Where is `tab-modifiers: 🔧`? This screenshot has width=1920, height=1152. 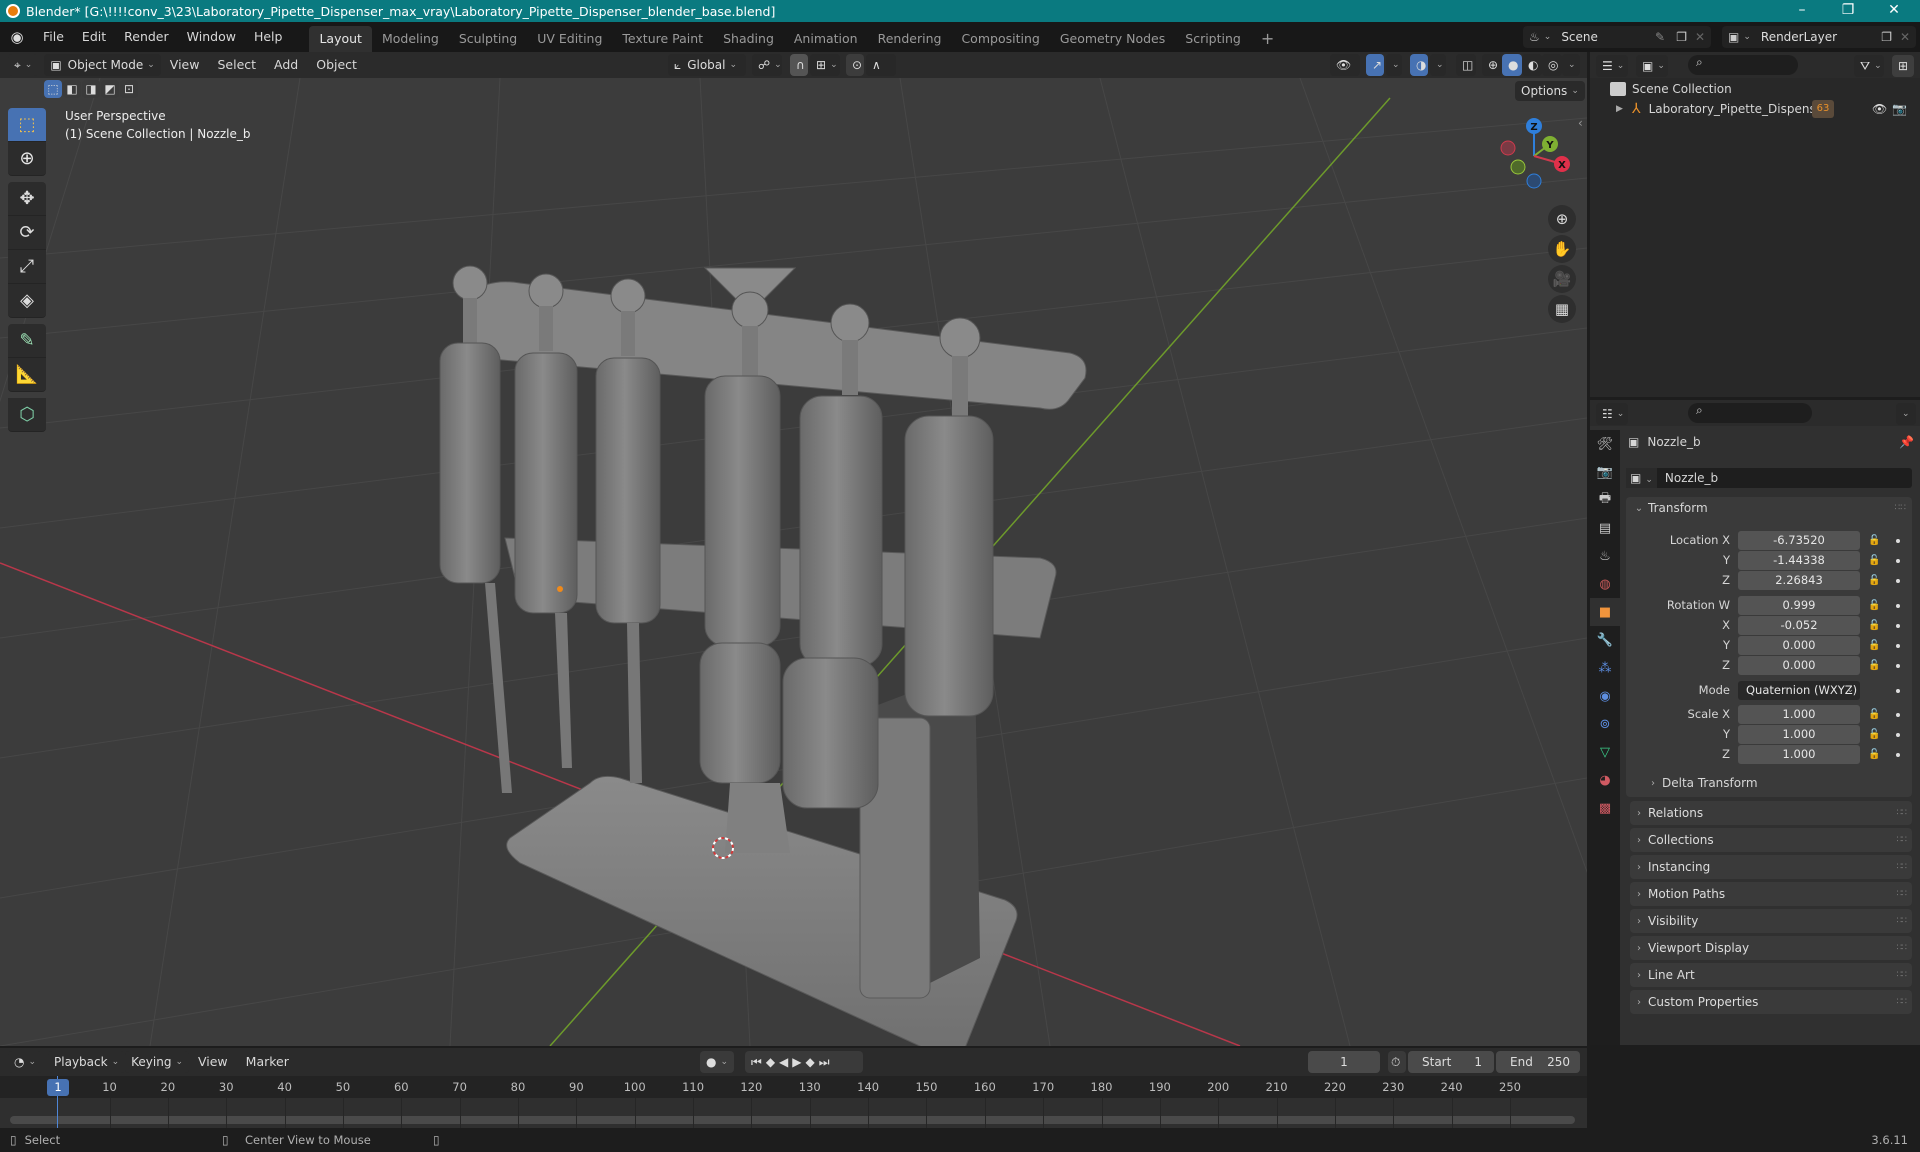 tab-modifiers: 🔧 is located at coordinates (1605, 640).